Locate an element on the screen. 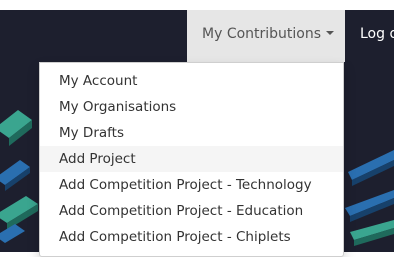  logout-link: Log out is located at coordinates (377, 34).